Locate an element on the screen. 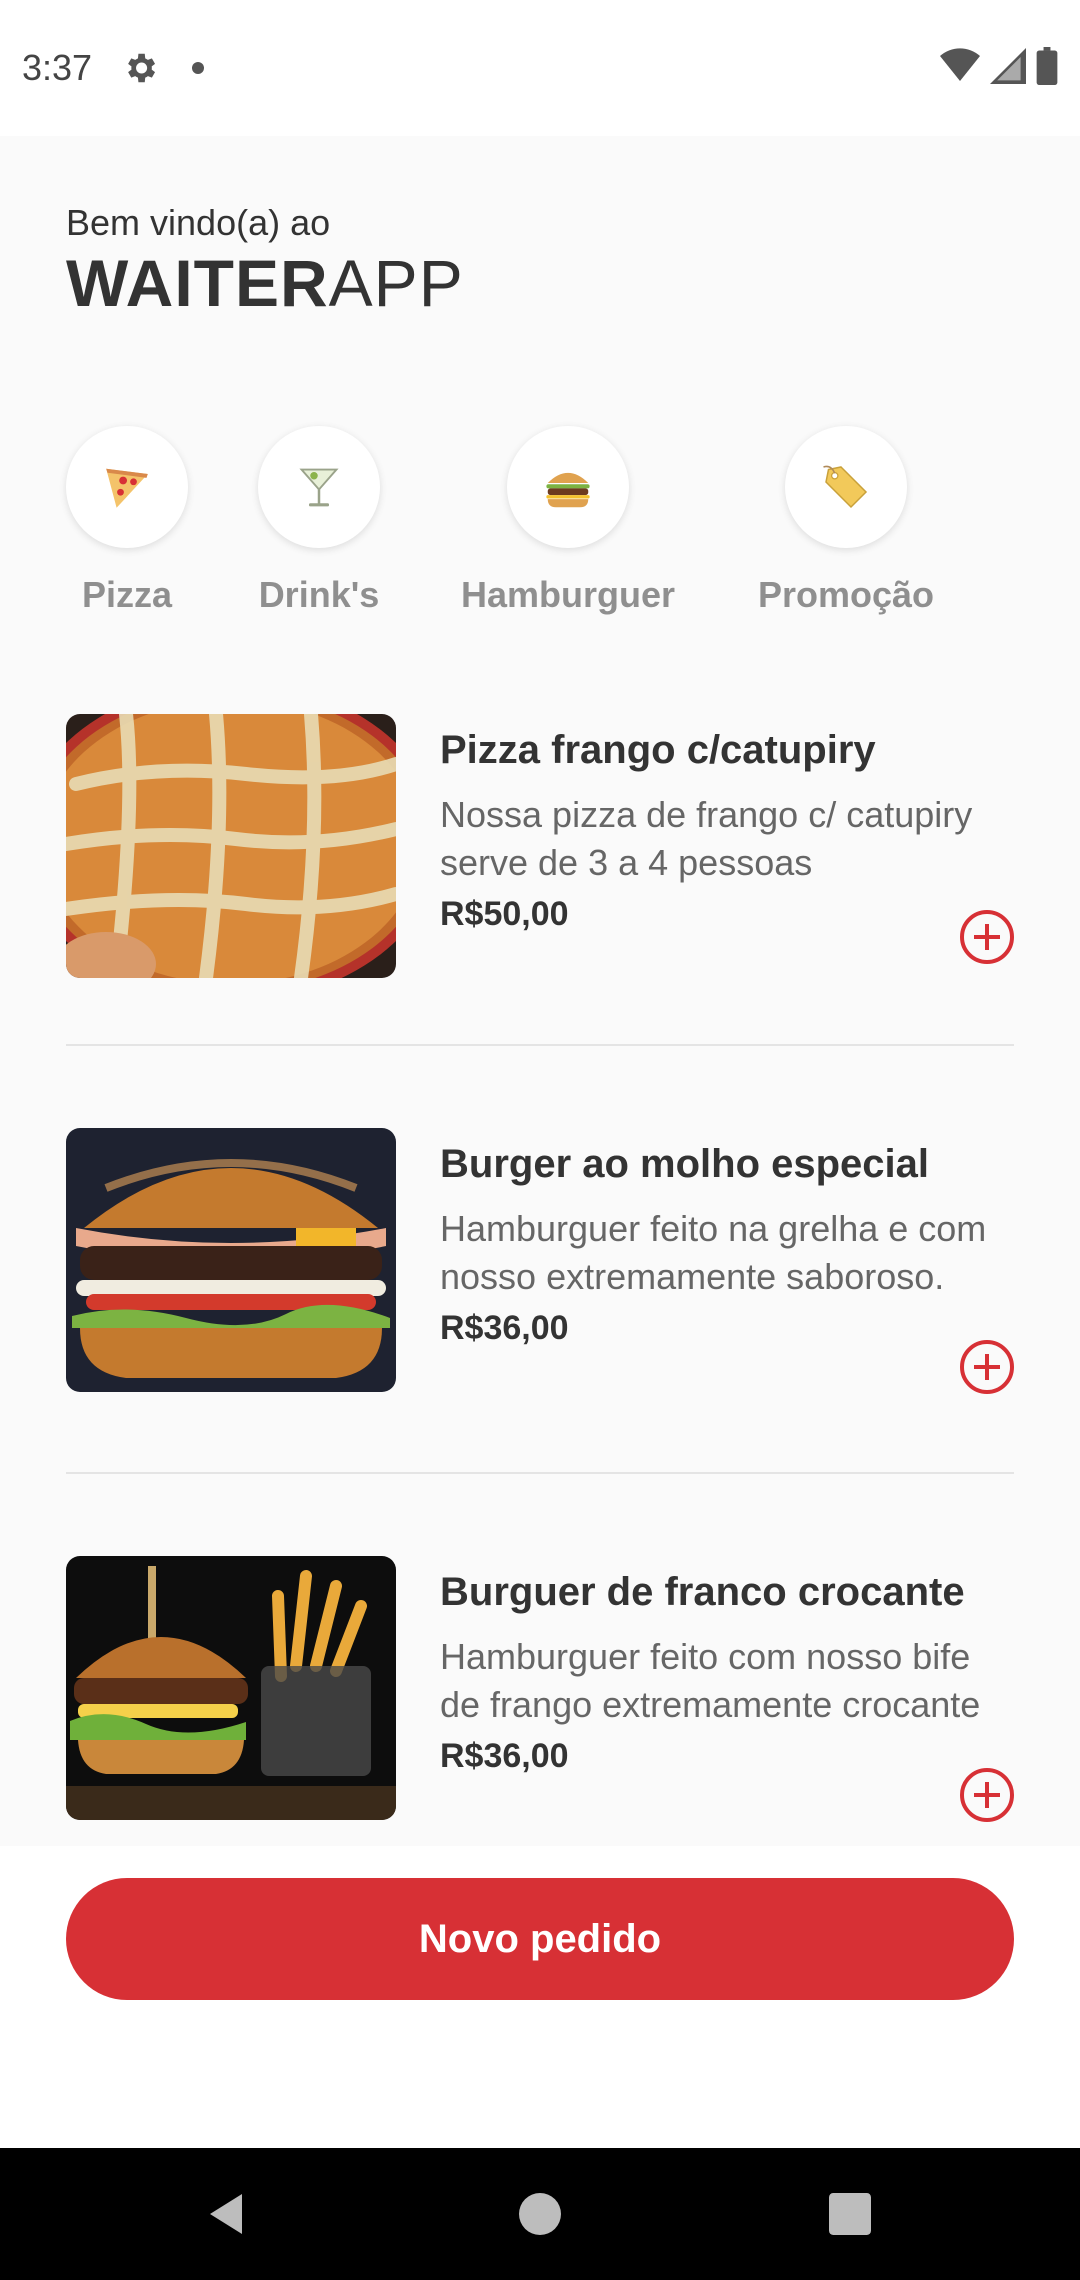 The width and height of the screenshot is (1080, 2280). category-label: Pizza is located at coordinates (127, 594).